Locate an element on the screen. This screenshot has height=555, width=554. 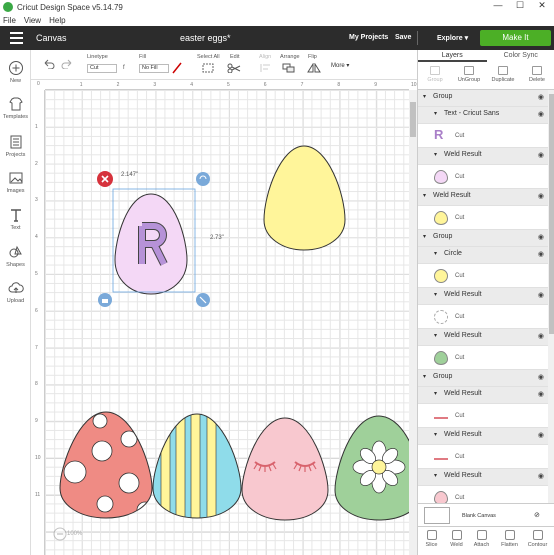
rotate-handle-icon is located at coordinates (203, 179).